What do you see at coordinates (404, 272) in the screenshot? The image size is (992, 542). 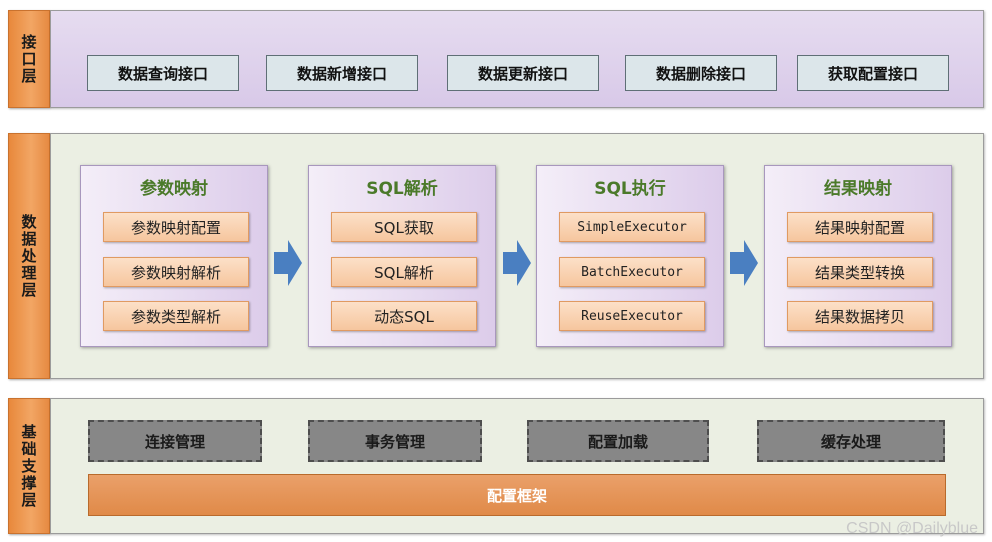 I see `stage-item: SQL解析` at bounding box center [404, 272].